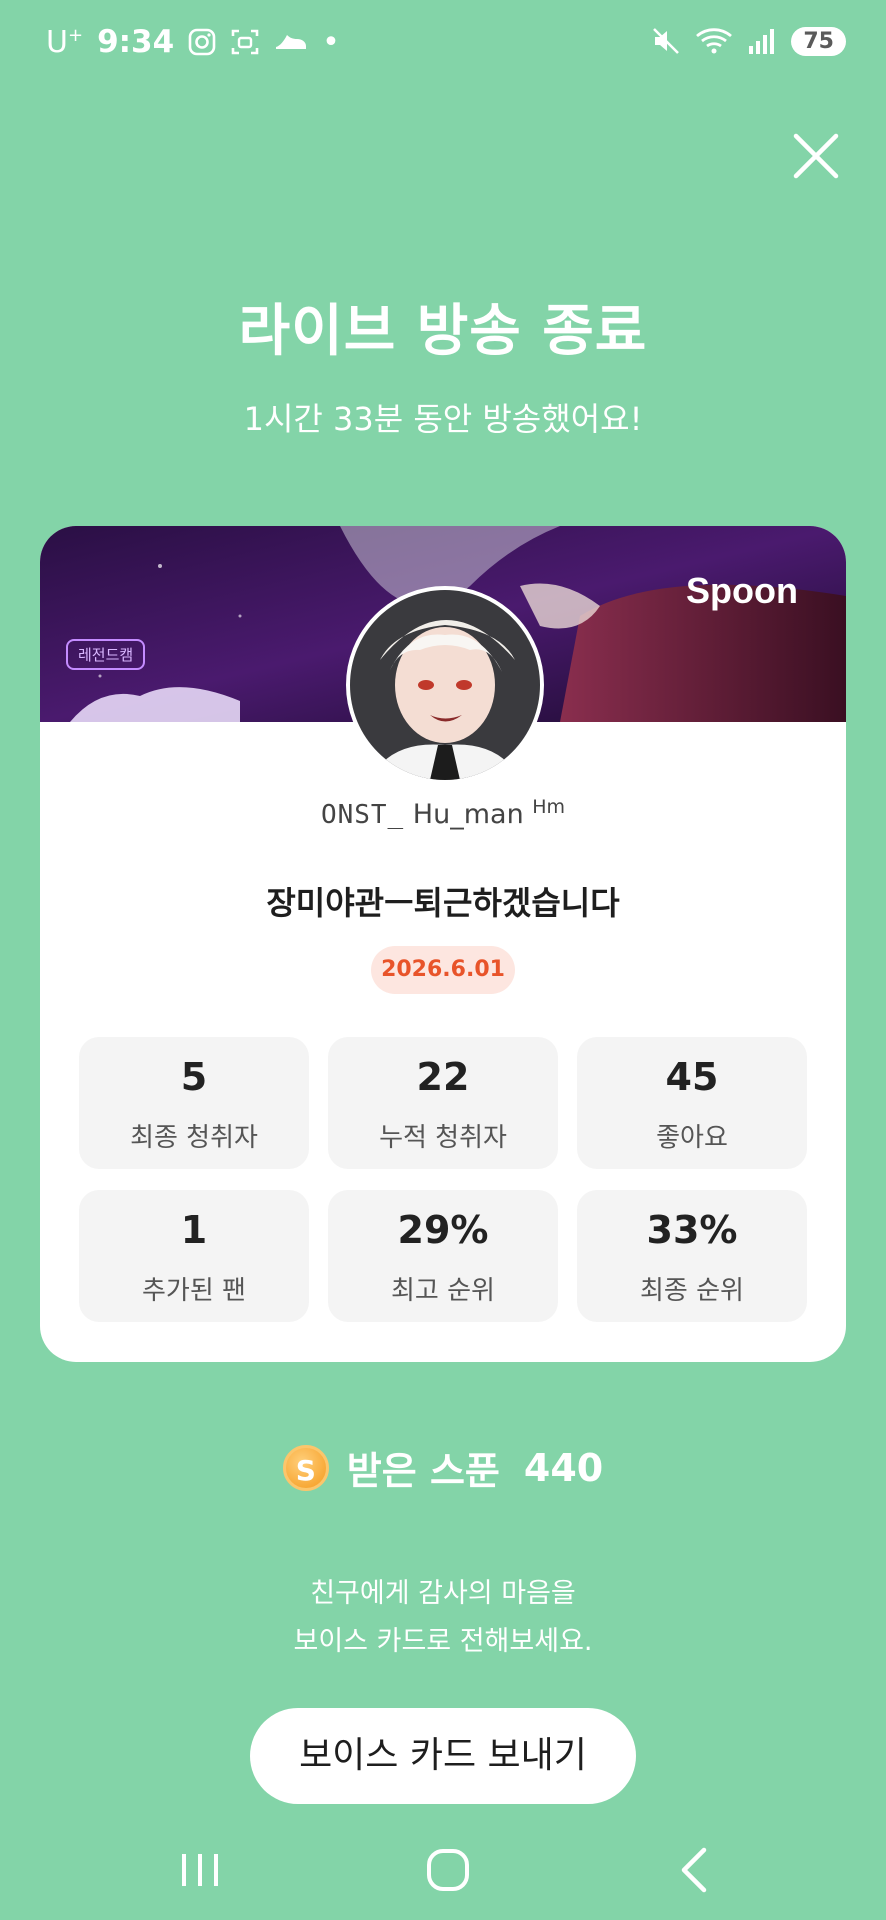  Describe the element at coordinates (443, 903) in the screenshot. I see `broadcast-title: 장미야관ㅡ퇴근하겠습니다` at that location.